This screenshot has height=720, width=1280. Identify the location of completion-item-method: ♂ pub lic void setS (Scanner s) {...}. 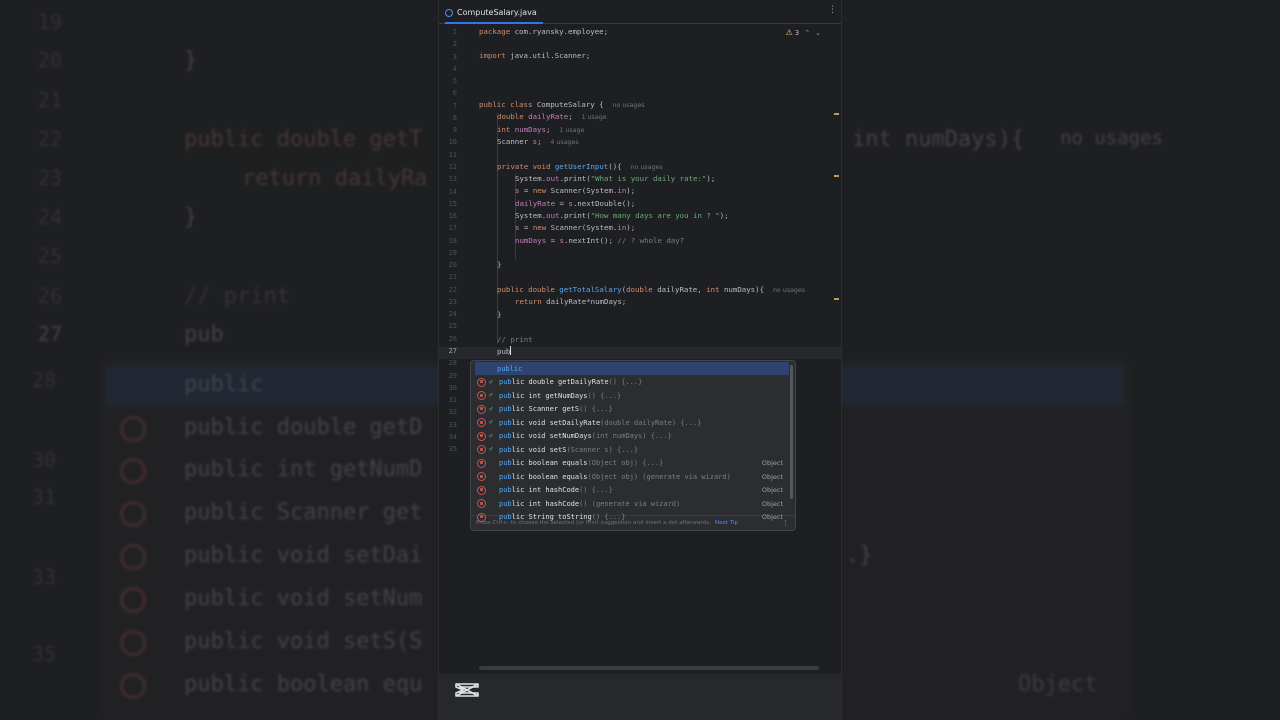
(632, 449).